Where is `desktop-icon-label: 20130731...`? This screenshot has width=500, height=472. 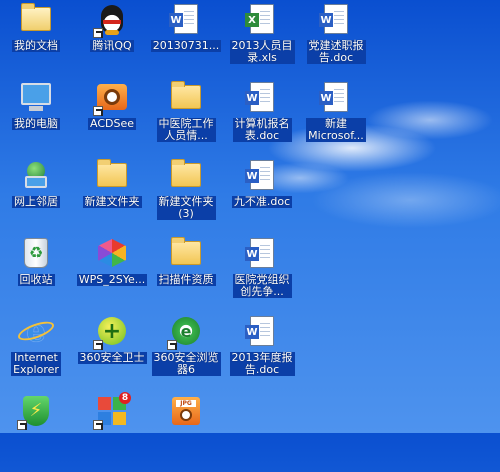
desktop-icon-label: 20130731... is located at coordinates (186, 45).